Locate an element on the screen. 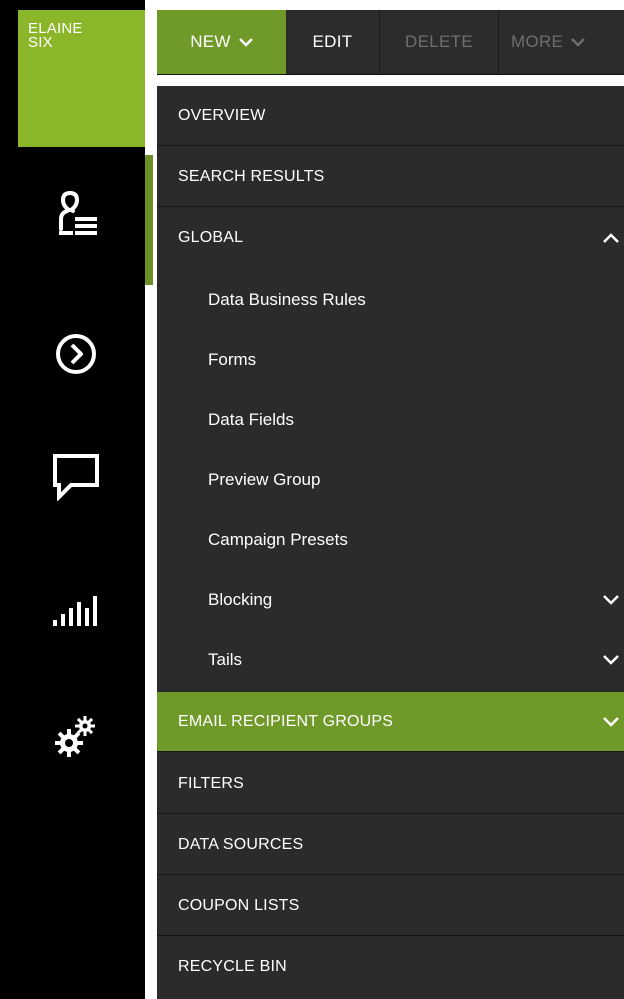  nav-subitem-blocking: Blocking is located at coordinates (390, 600).